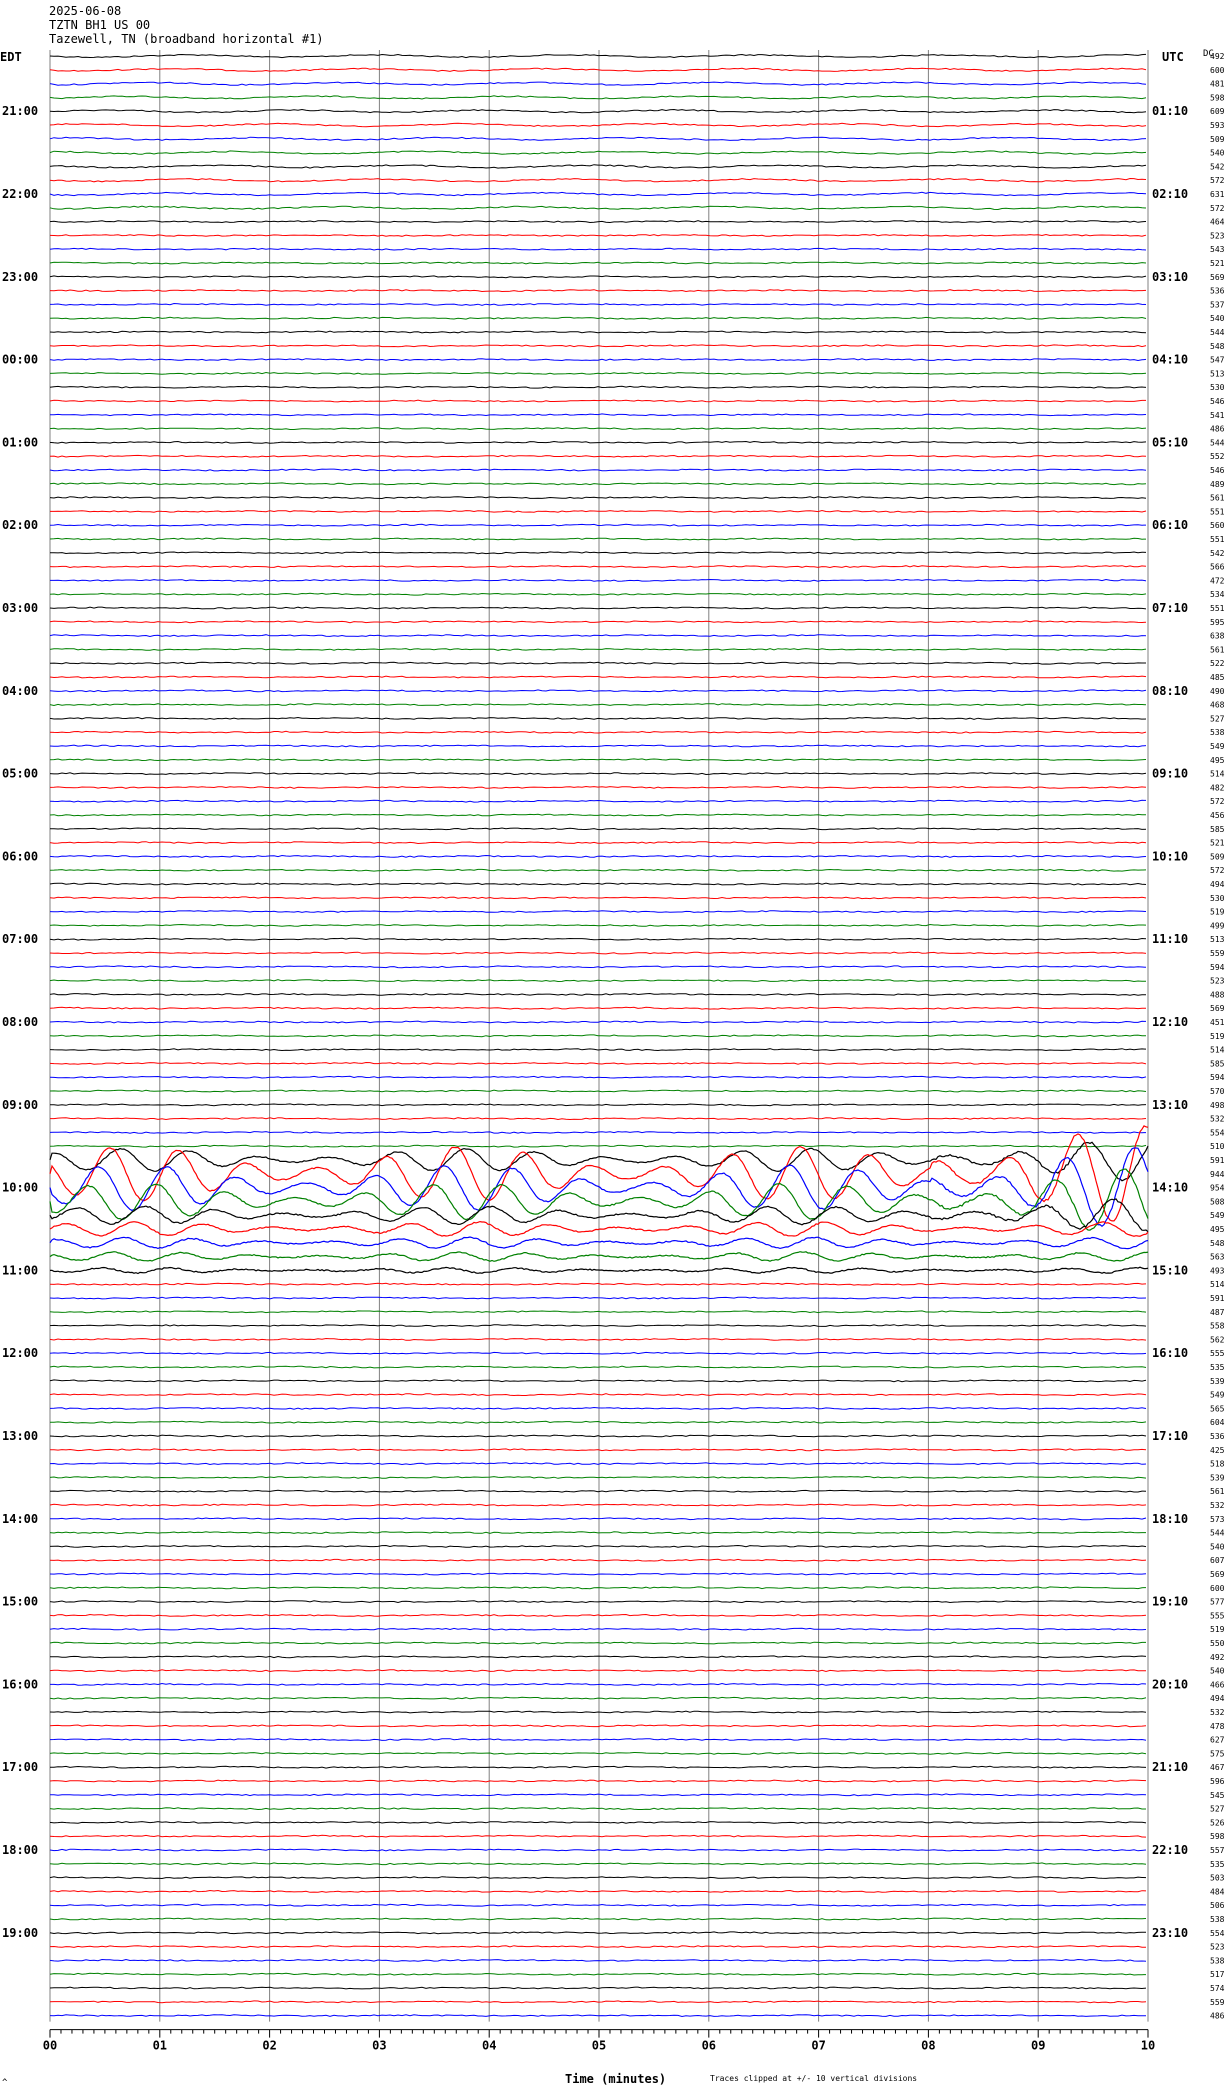 Image resolution: width=1230 pixels, height=2094 pixels. What do you see at coordinates (1217, 470) in the screenshot?
I see `dc-offset-label: 546` at bounding box center [1217, 470].